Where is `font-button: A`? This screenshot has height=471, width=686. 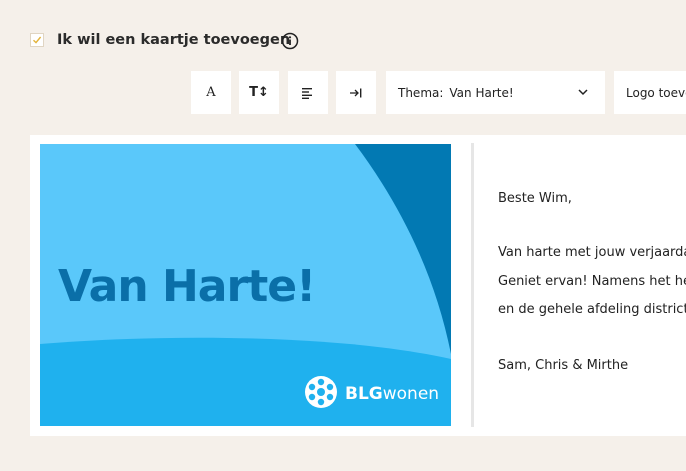 font-button: A is located at coordinates (211, 92).